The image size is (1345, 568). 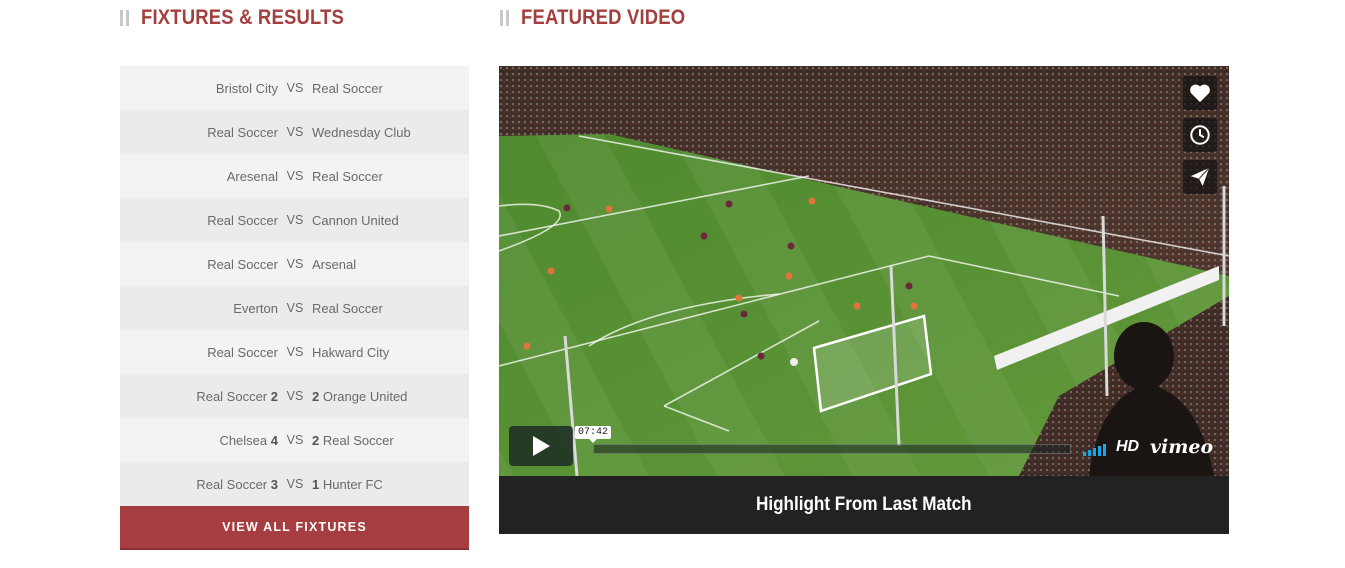 I want to click on view-all-fixtures-button: VIEW ALL FIXTURES, so click(x=294, y=528).